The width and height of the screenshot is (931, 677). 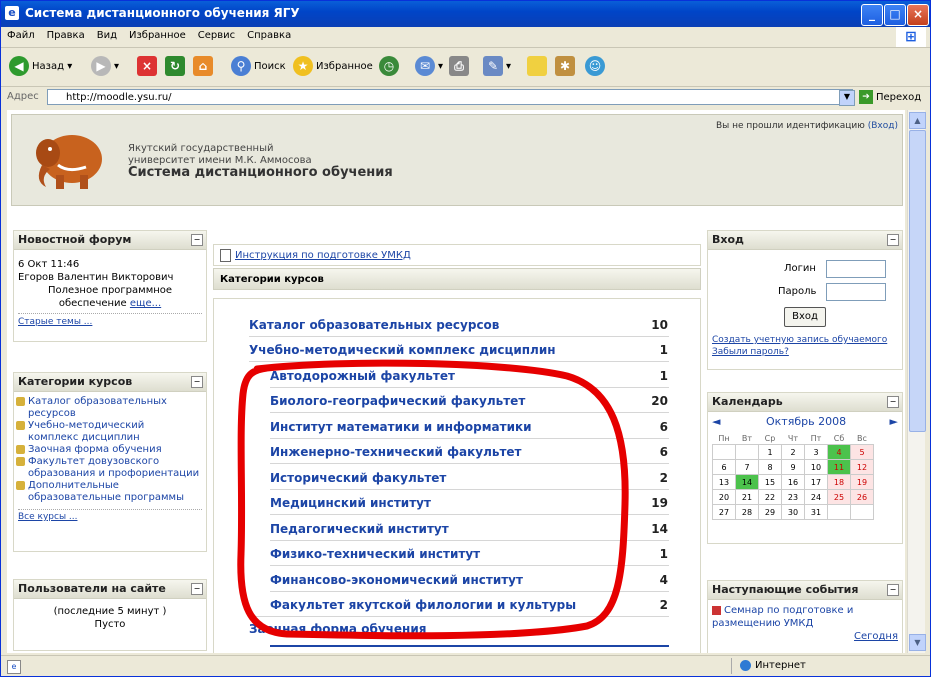 I want to click on create-account-link: Создать учетную запись обучаемого, so click(x=799, y=340).